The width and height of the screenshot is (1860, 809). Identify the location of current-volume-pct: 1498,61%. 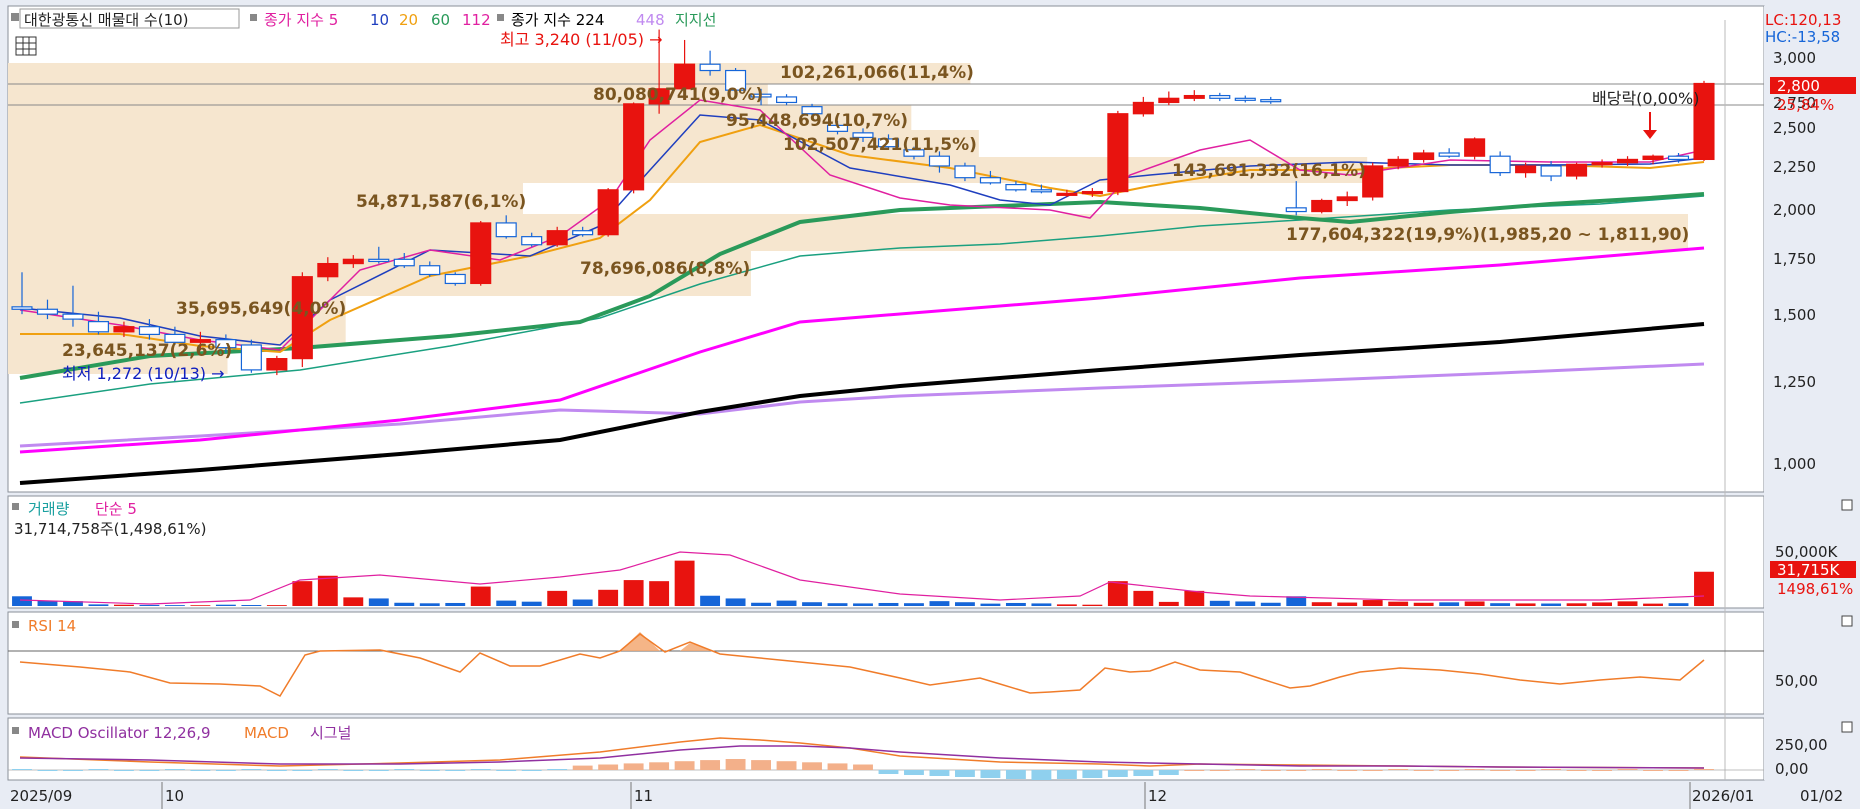
(1815, 589).